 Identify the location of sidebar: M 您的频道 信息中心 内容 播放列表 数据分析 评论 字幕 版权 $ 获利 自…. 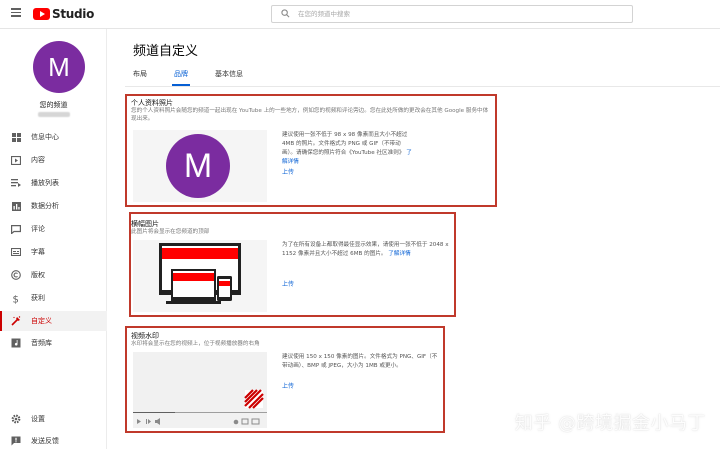
(53, 239).